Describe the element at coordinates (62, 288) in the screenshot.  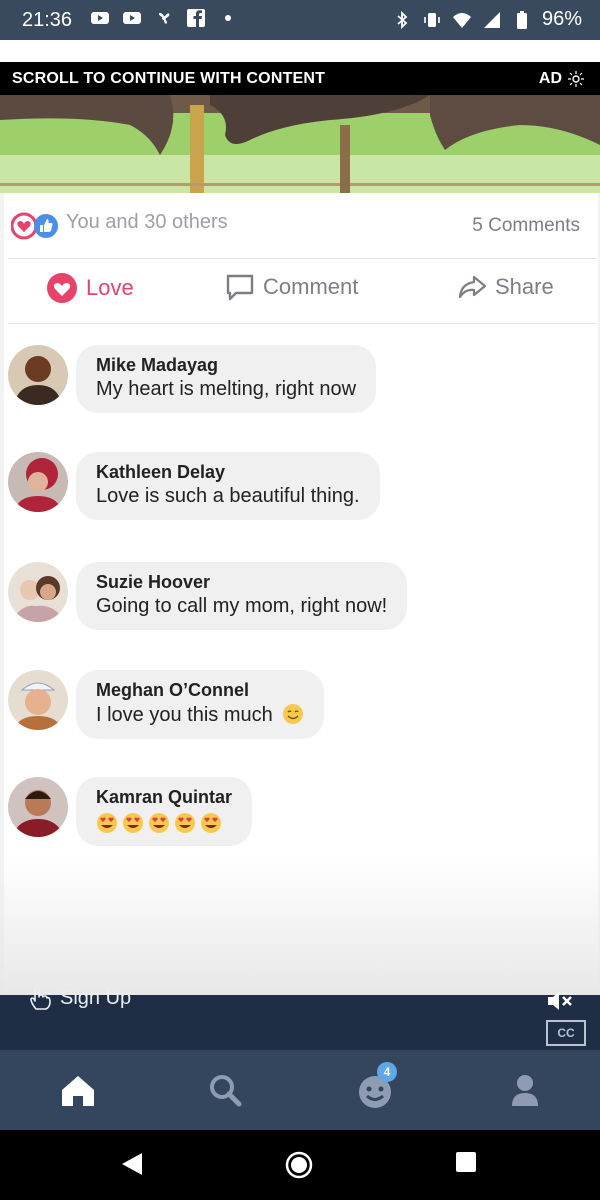
I see `heart-icon` at that location.